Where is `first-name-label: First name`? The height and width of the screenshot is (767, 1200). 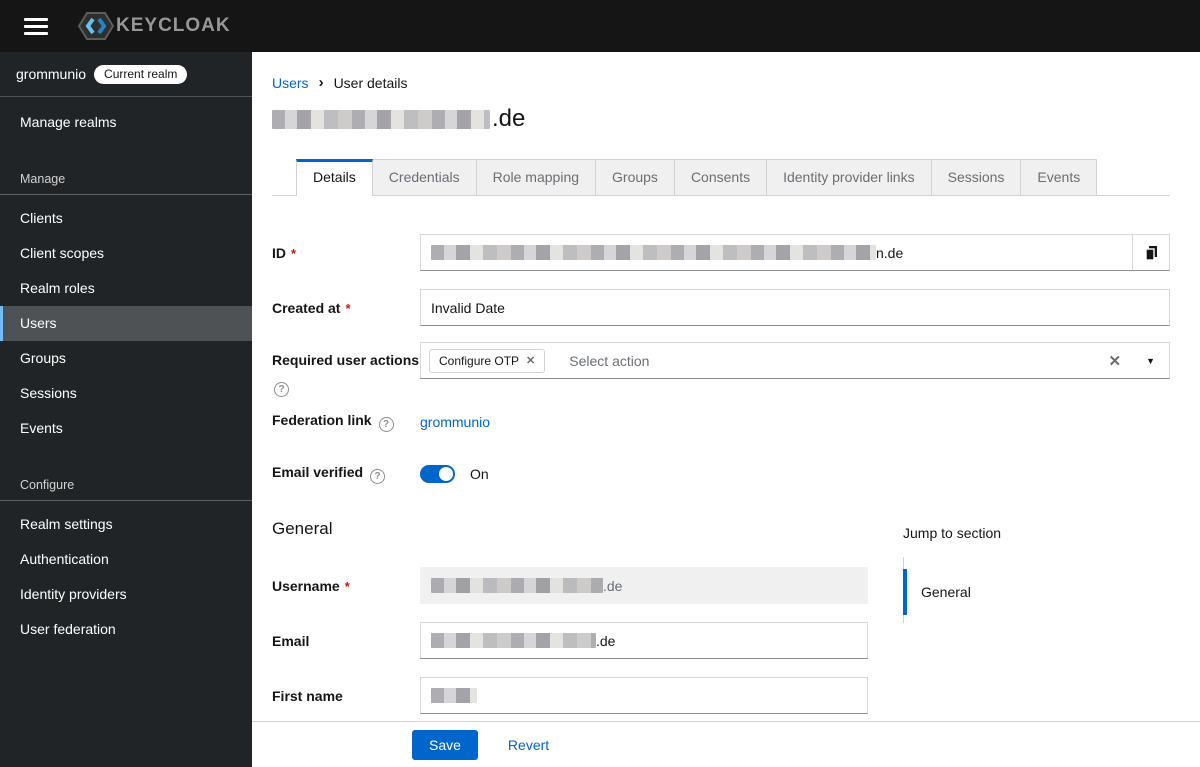
first-name-label: First name is located at coordinates (307, 695).